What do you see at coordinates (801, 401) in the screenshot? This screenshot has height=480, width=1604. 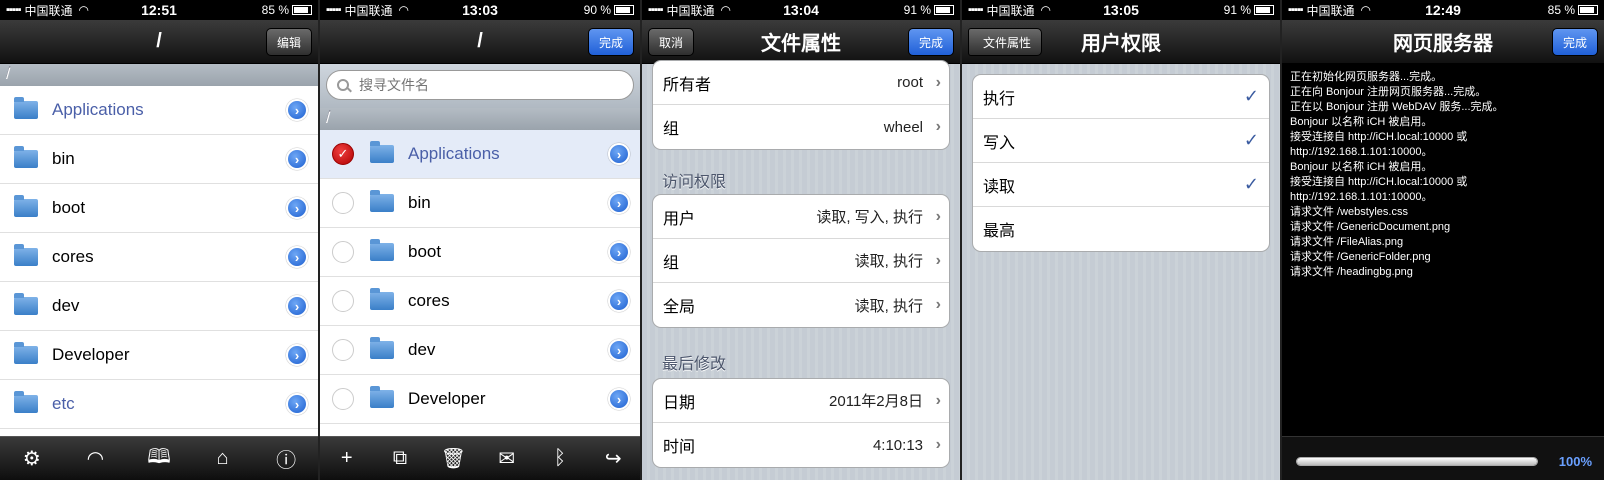 I see `date-row: 日期 2011年2月8日 ›` at bounding box center [801, 401].